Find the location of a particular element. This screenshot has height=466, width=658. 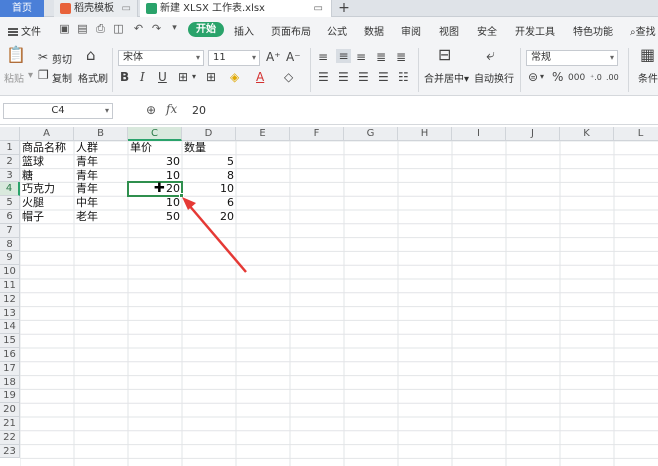

eraser-icon: ◇ is located at coordinates (288, 77).